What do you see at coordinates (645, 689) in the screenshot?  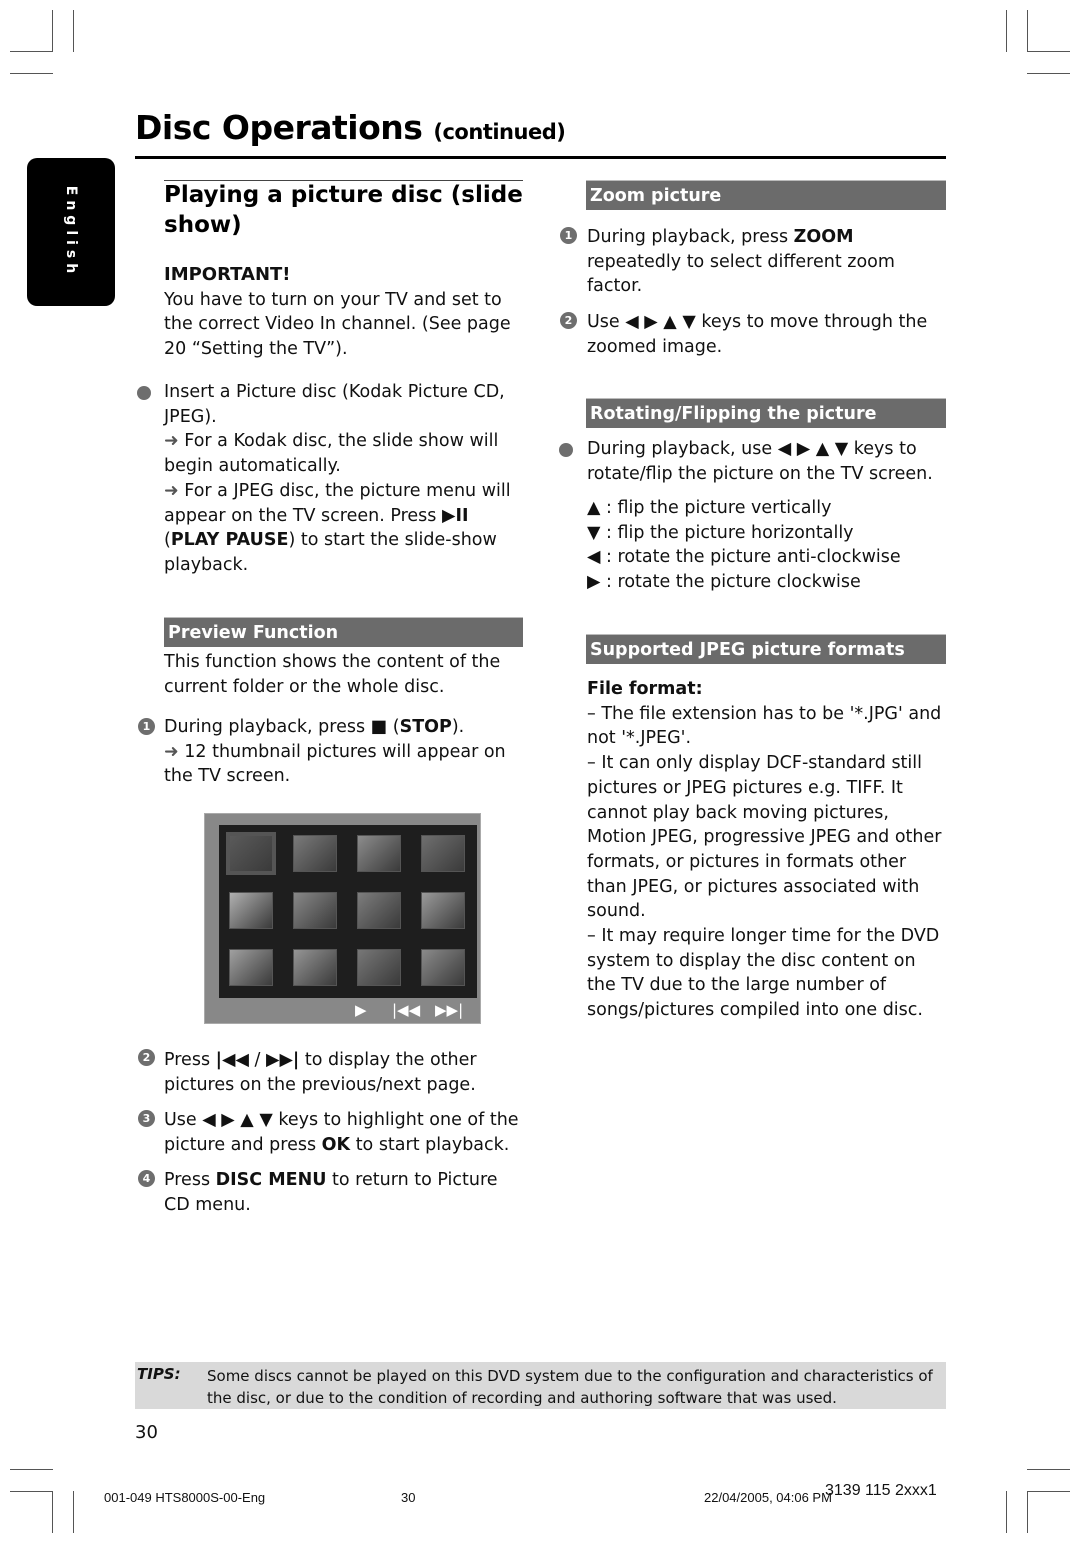 I see `file-format-label: File format:` at bounding box center [645, 689].